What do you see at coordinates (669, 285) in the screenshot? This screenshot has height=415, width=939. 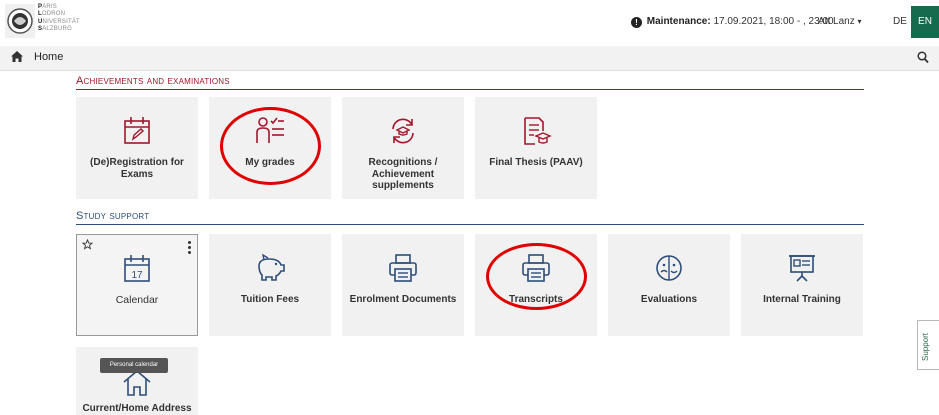 I see `tile-evaluations: Evaluations` at bounding box center [669, 285].